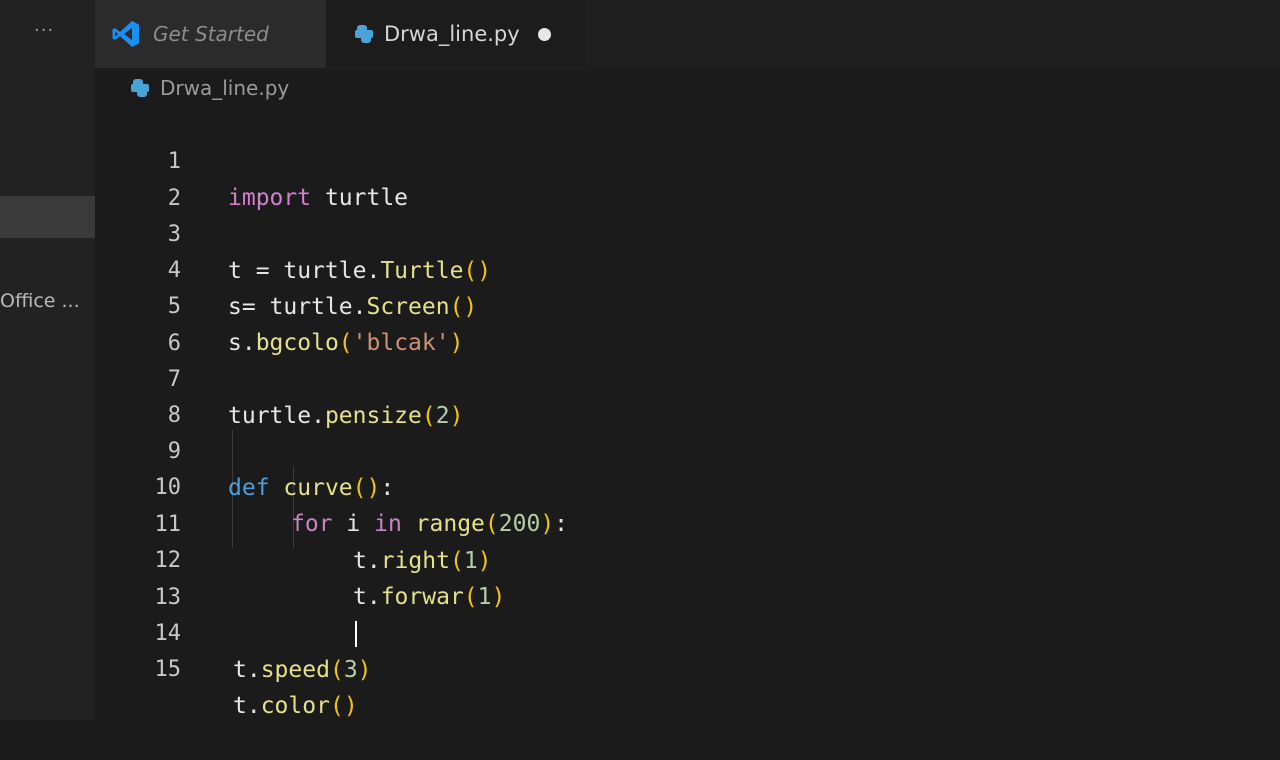  I want to click on line-number: 15, so click(168, 669).